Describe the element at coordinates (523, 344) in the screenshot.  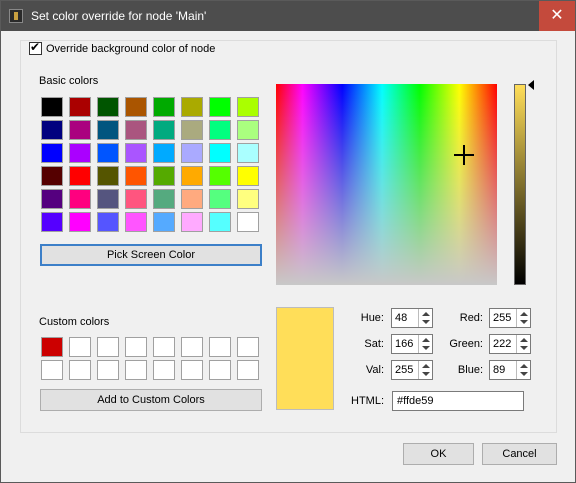
I see `green-spin-arrows` at that location.